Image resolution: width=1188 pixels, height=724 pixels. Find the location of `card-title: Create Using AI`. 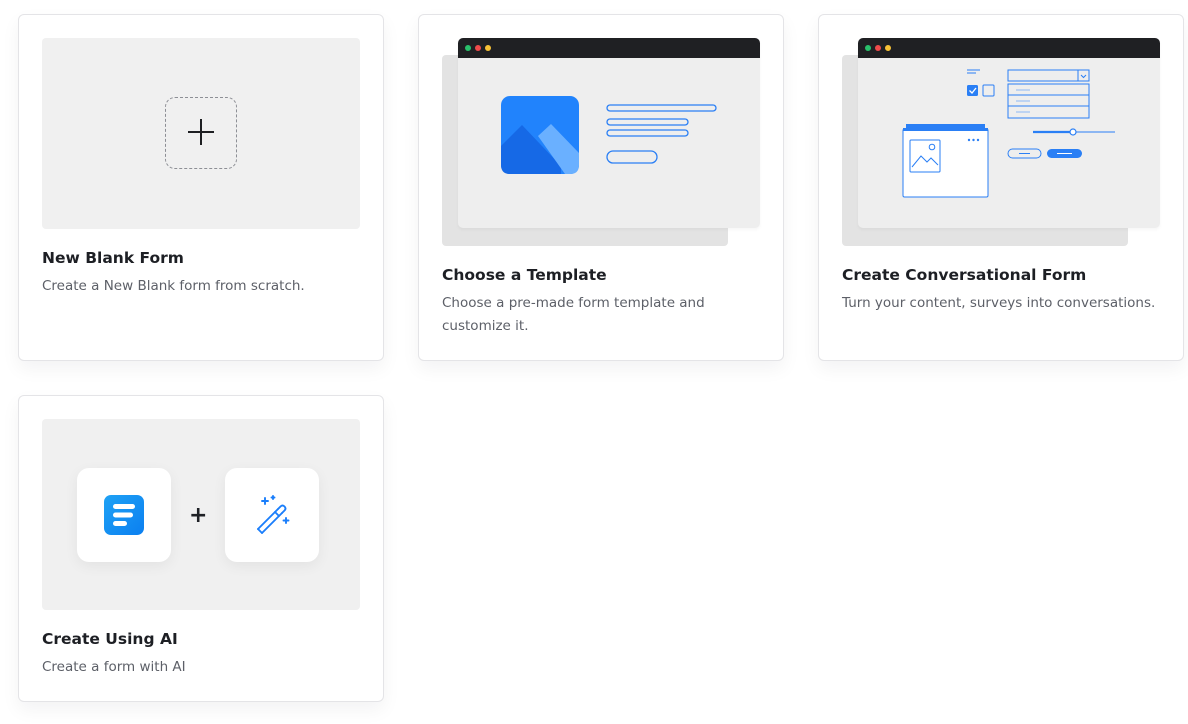

card-title: Create Using AI is located at coordinates (110, 639).